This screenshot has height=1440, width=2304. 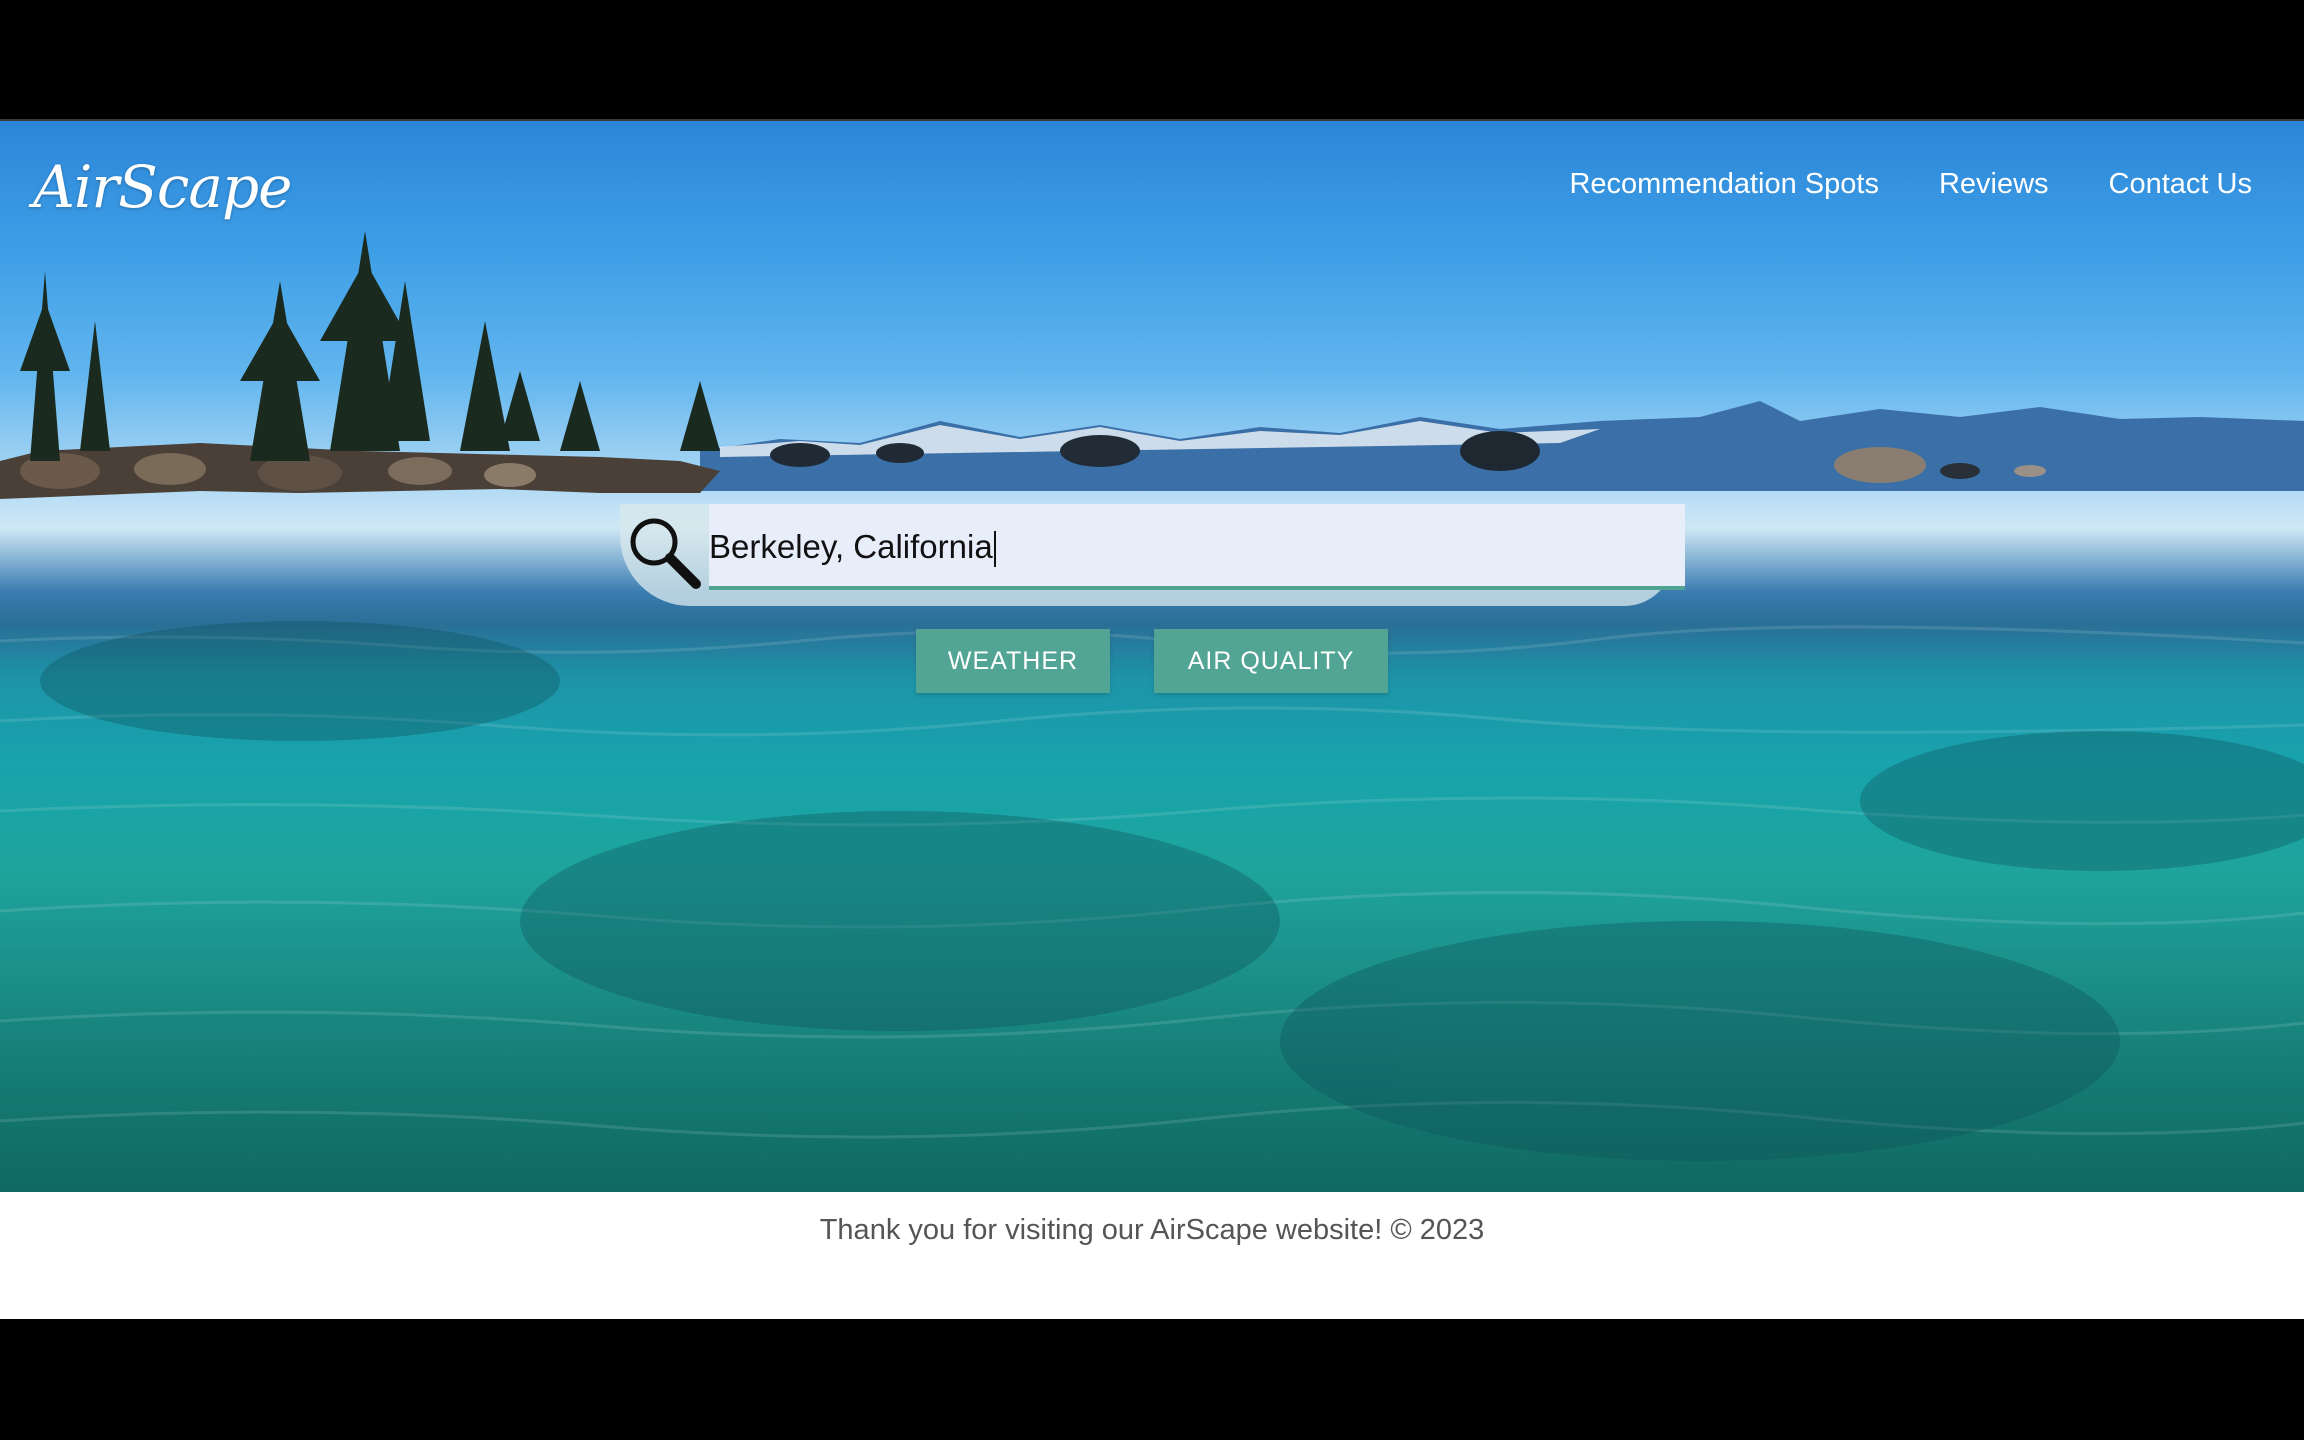 What do you see at coordinates (1013, 661) in the screenshot?
I see `weather-button: WEATHER` at bounding box center [1013, 661].